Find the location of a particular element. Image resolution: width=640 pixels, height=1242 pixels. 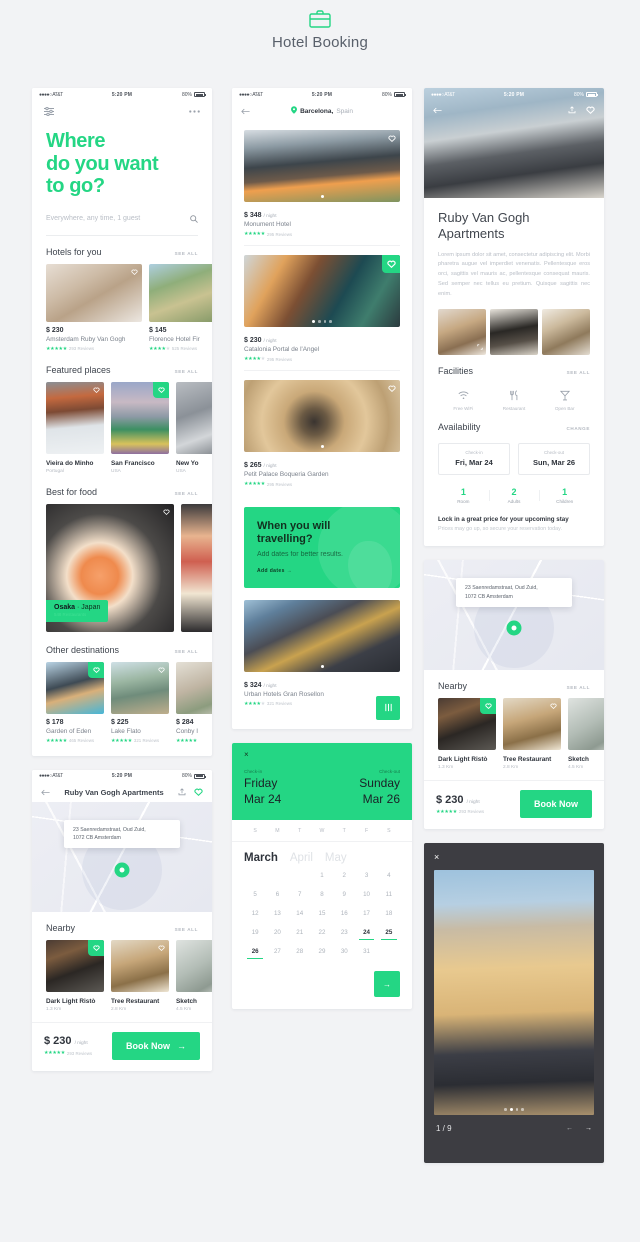

checkin-block: Check-in Friday Mar 24 is located at coordinates (283, 787).